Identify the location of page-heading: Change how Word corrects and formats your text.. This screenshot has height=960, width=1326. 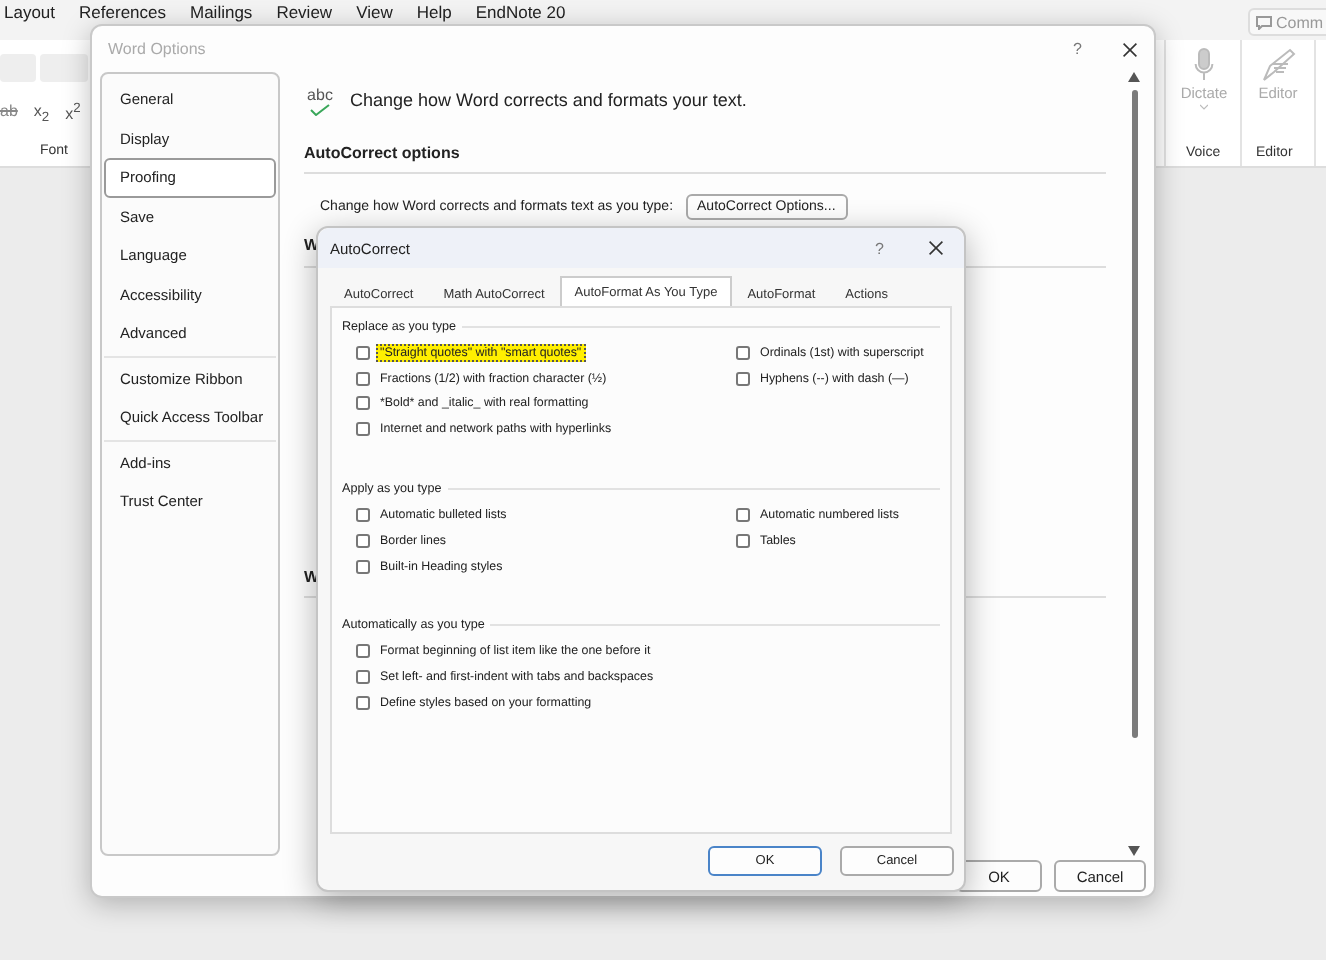
(548, 100).